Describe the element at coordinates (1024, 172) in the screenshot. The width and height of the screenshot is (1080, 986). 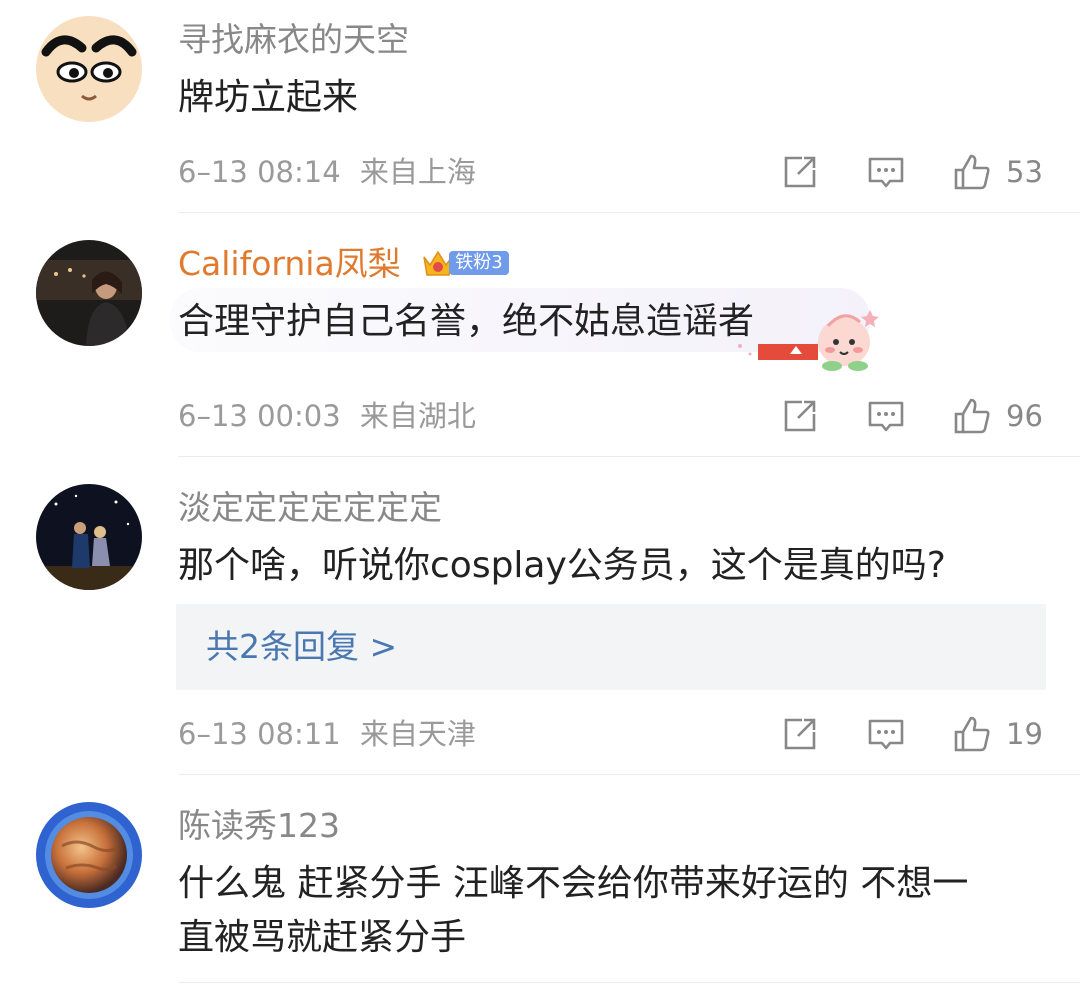
I see `like-count: 53` at that location.